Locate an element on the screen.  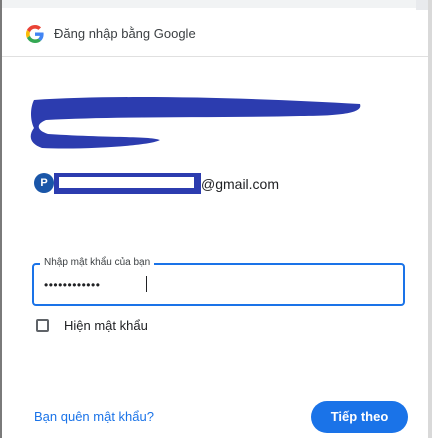
text-caret is located at coordinates (146, 284).